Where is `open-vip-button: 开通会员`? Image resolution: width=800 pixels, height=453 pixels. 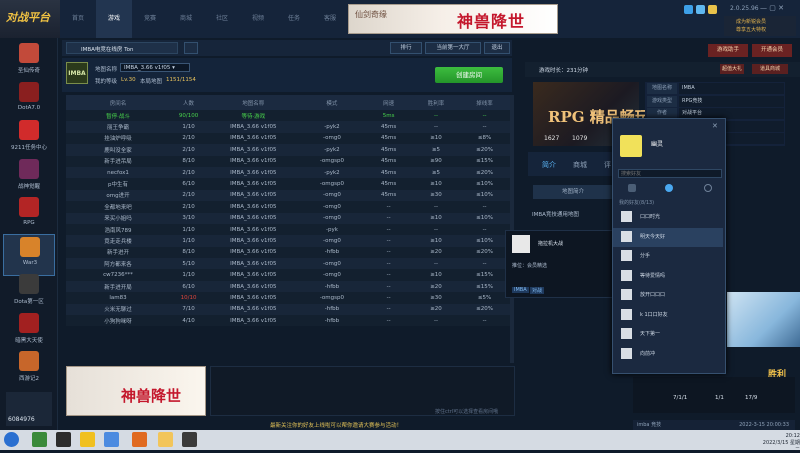
open-vip-button: 开通会员 is located at coordinates (772, 50).